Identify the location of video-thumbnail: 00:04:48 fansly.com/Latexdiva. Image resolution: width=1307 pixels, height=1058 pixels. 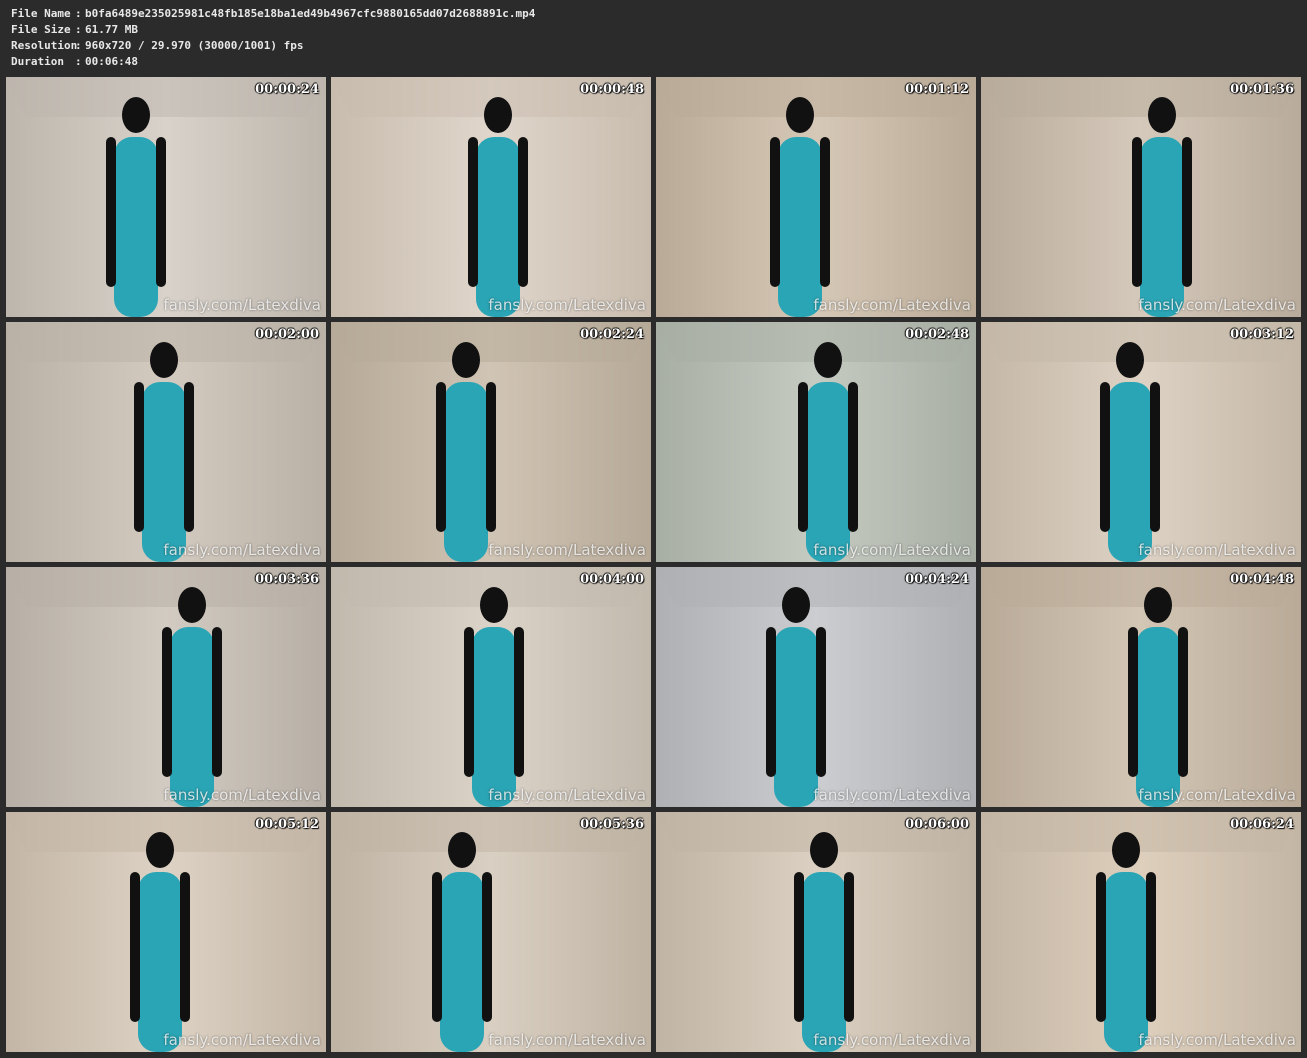
(1141, 687).